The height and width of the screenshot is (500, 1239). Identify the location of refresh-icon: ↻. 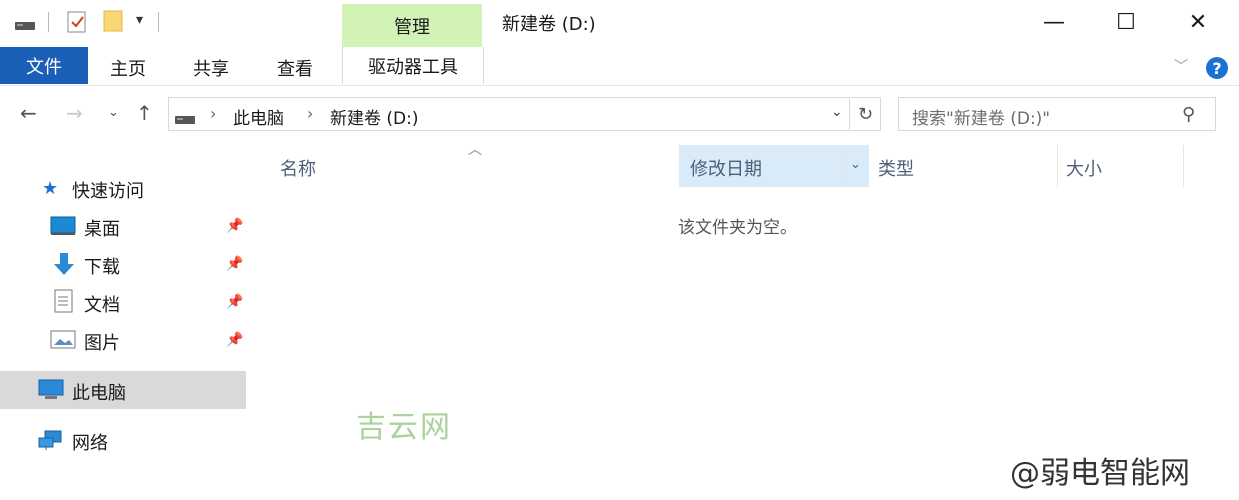
(866, 114).